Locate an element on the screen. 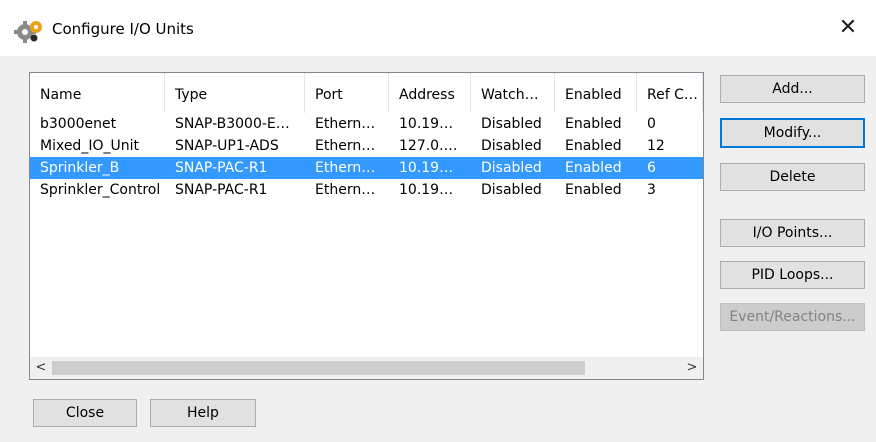  cell-name: Mixed_IO_Unit is located at coordinates (89, 146).